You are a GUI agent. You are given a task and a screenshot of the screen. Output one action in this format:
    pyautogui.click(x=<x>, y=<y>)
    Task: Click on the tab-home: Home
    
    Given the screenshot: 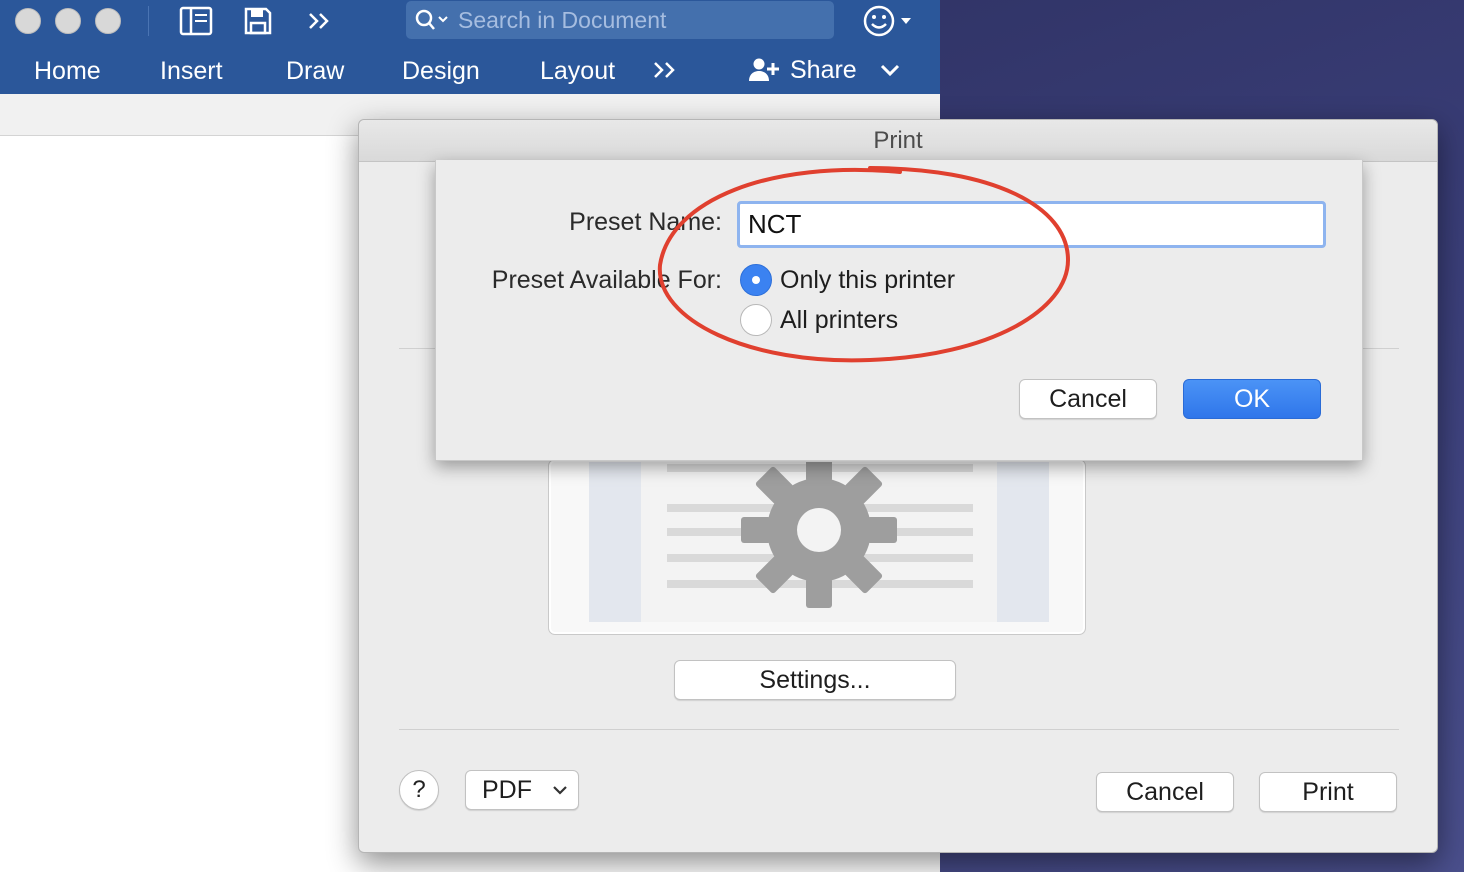 What is the action you would take?
    pyautogui.click(x=67, y=71)
    